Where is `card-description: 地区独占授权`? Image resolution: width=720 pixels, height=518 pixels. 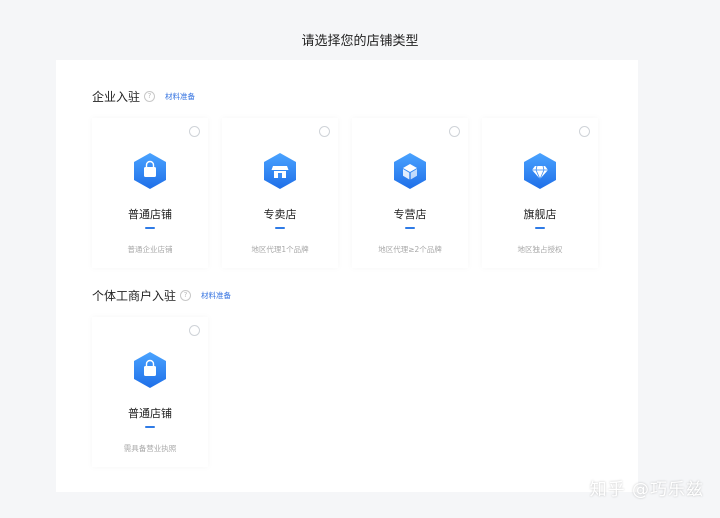 card-description: 地区独占授权 is located at coordinates (540, 249).